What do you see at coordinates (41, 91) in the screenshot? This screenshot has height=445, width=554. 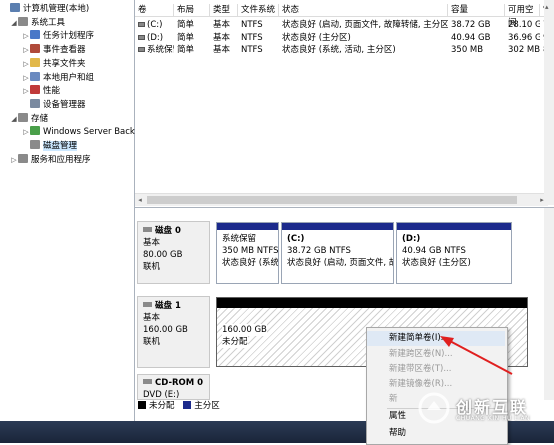 I see `tree-item: ▷ 性能` at bounding box center [41, 91].